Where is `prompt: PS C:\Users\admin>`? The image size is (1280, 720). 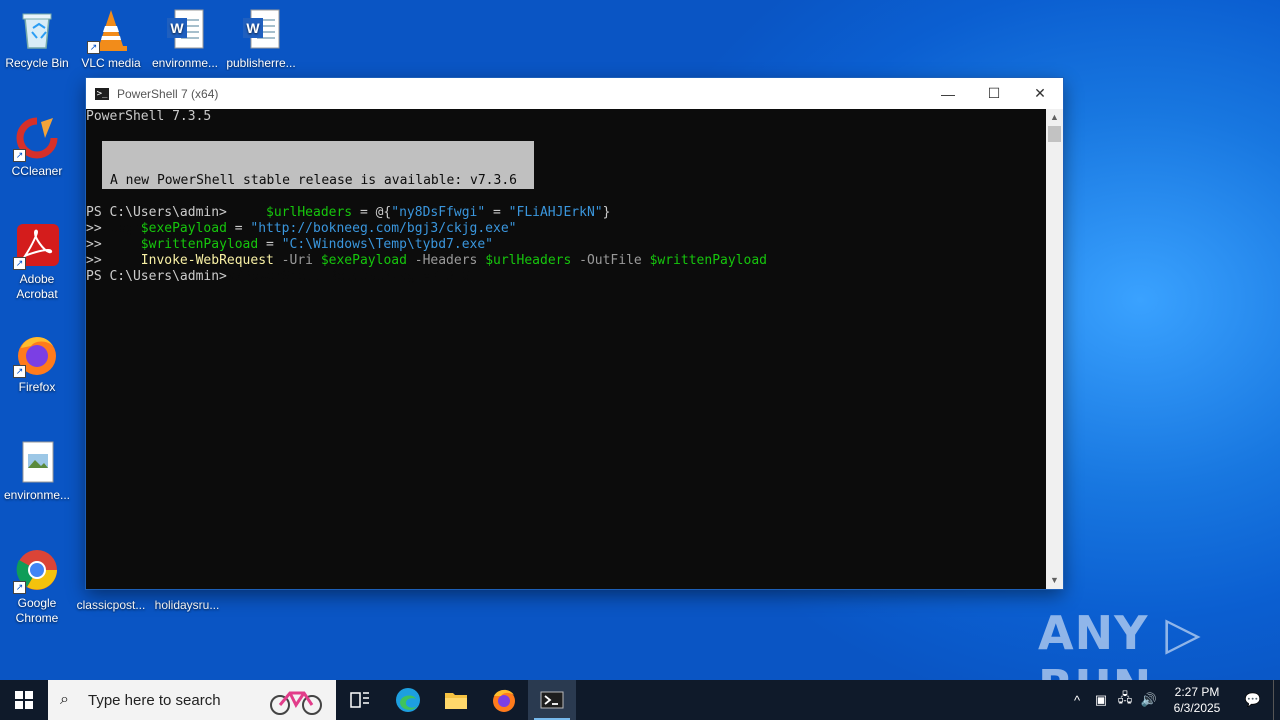
prompt: PS C:\Users\admin> is located at coordinates (156, 212).